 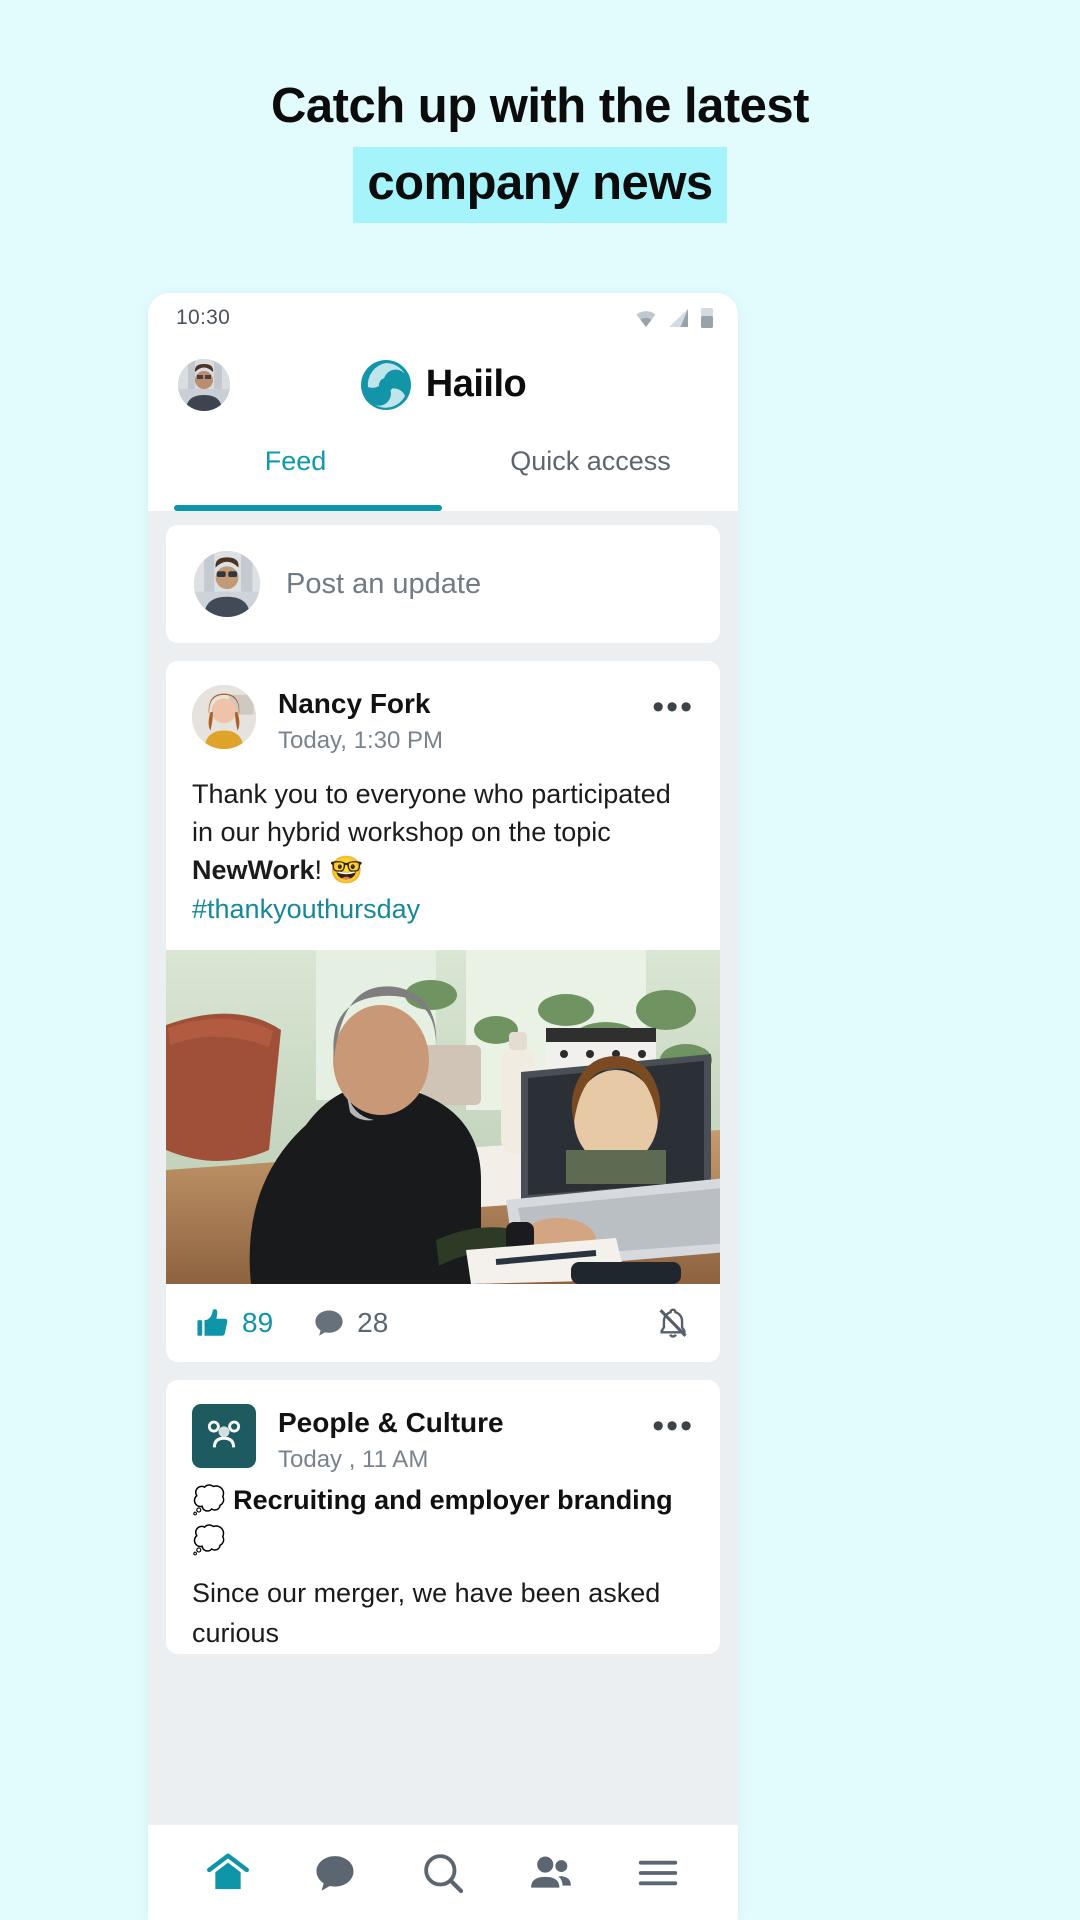 I want to click on post-text-bold: NewWork, so click(x=253, y=870).